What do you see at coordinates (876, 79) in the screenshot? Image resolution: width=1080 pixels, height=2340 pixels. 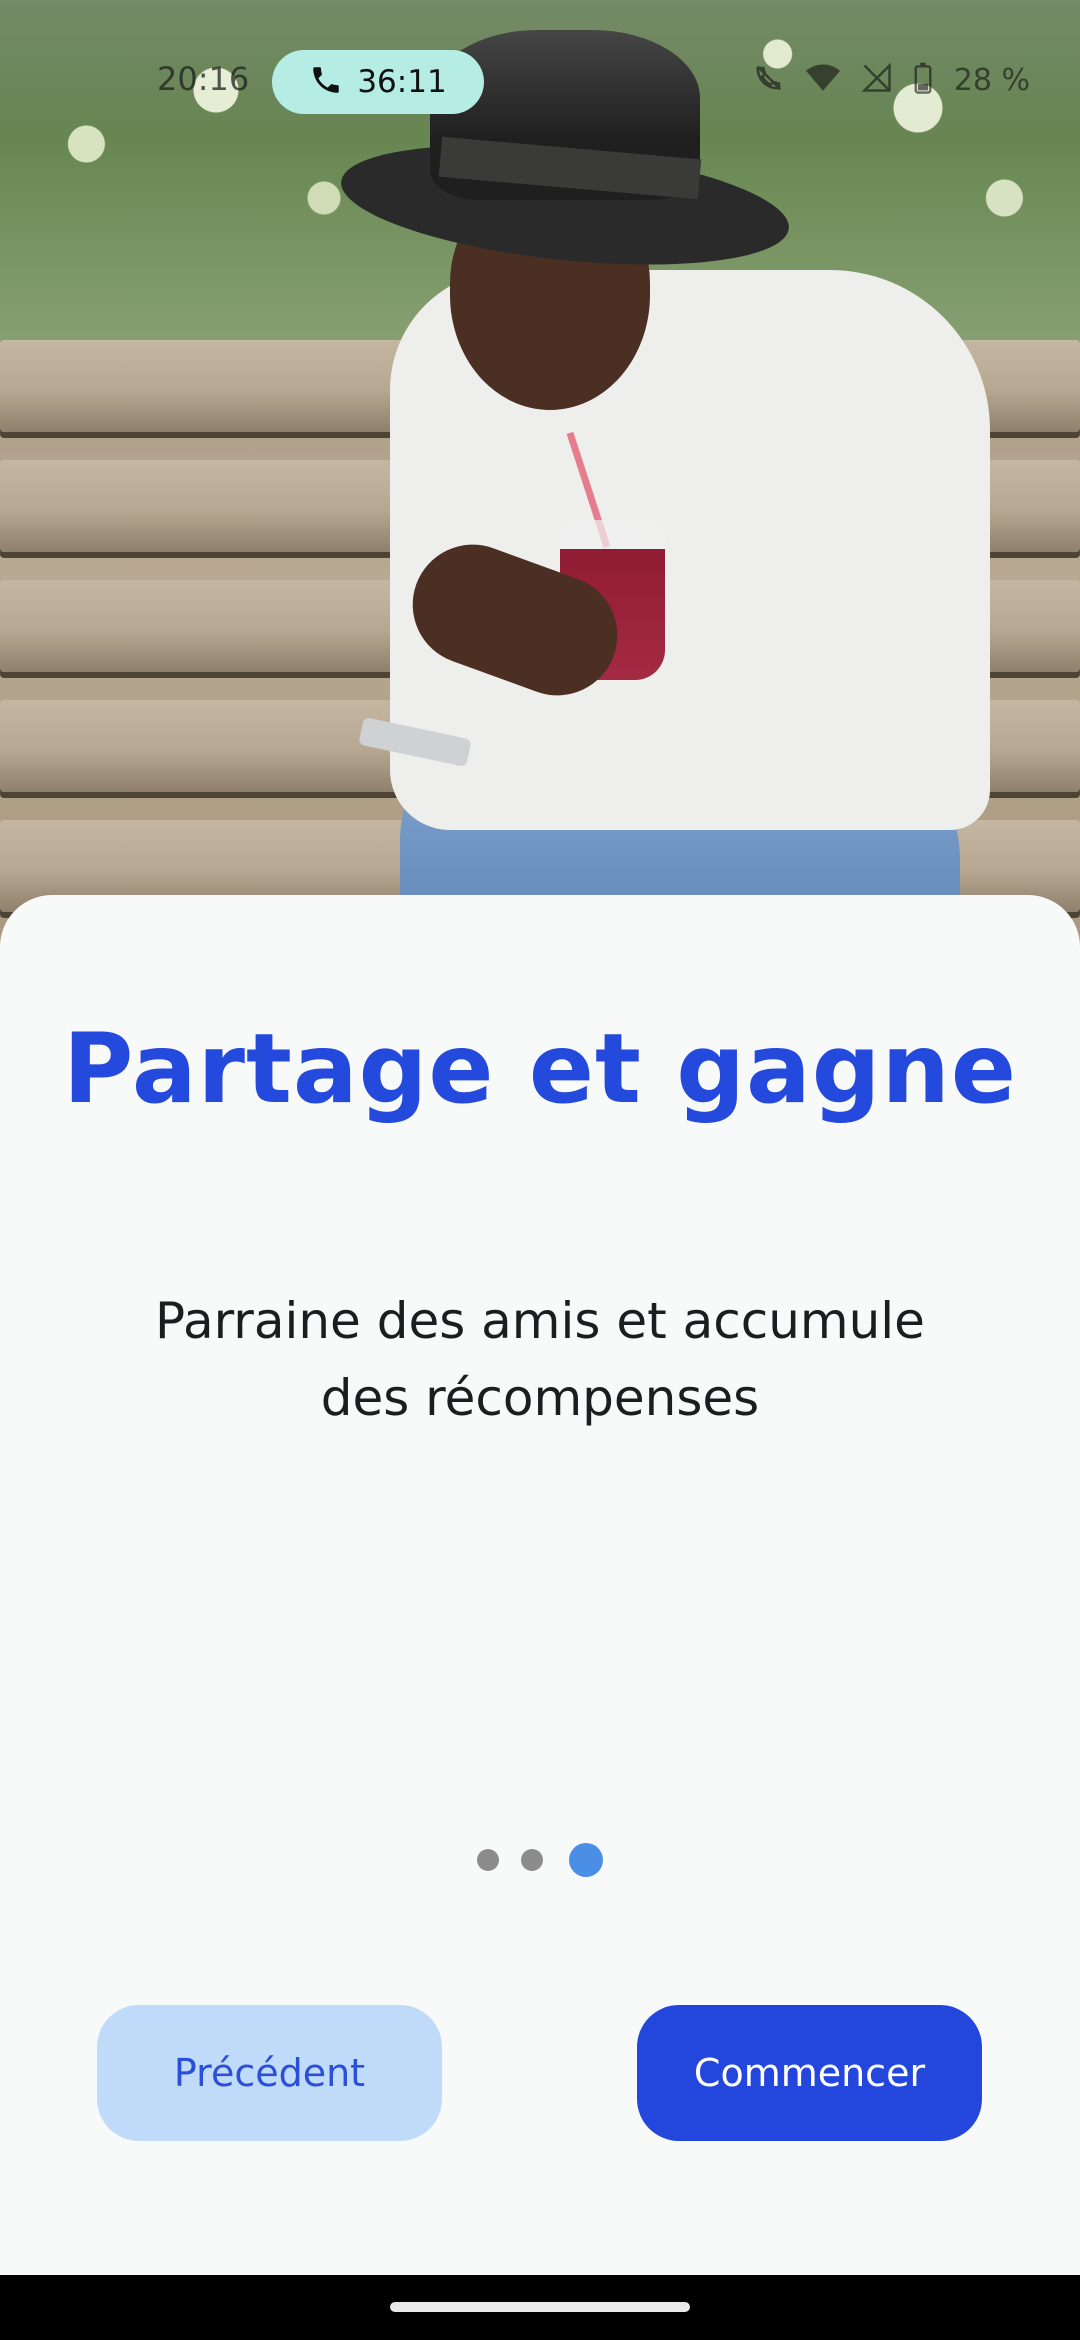 I see `signal-icon` at bounding box center [876, 79].